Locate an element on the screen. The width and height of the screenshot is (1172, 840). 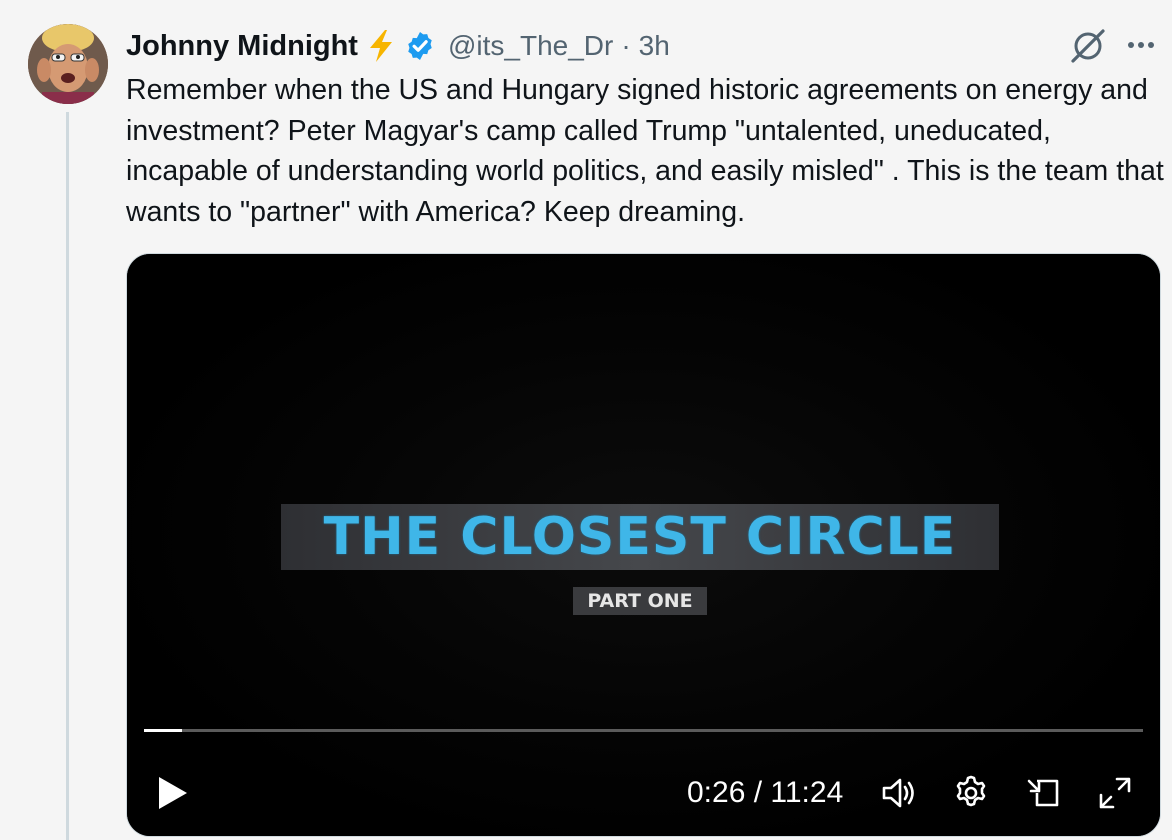
time-readout: 0:26 / 11:24 is located at coordinates (765, 793).